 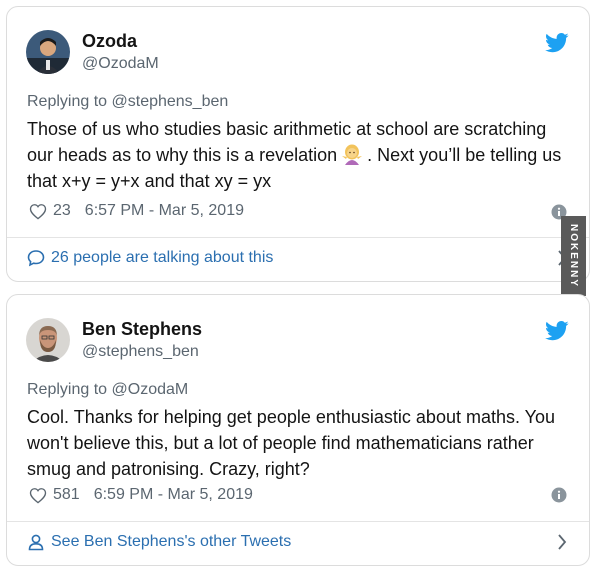 What do you see at coordinates (559, 495) in the screenshot?
I see `info-icon` at bounding box center [559, 495].